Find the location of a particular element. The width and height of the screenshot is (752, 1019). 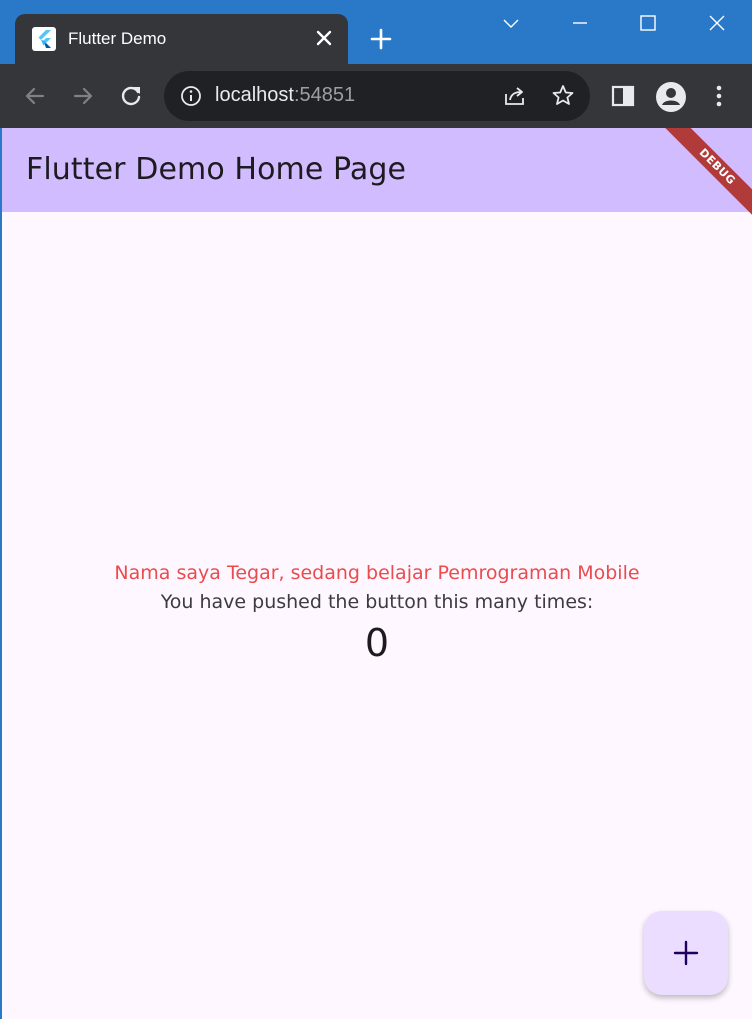

address-bar: localhost:54851 is located at coordinates (377, 96).